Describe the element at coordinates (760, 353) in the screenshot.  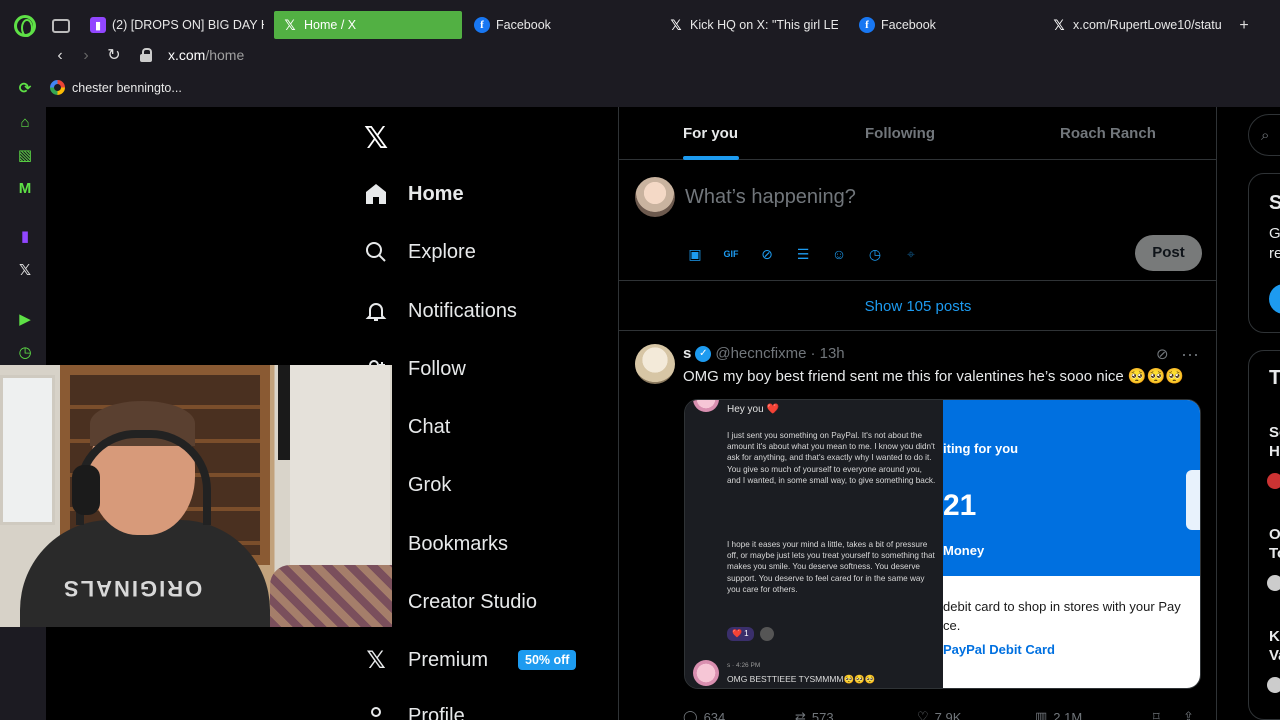
I see `tweet-author-handle: @hecncfixme` at that location.